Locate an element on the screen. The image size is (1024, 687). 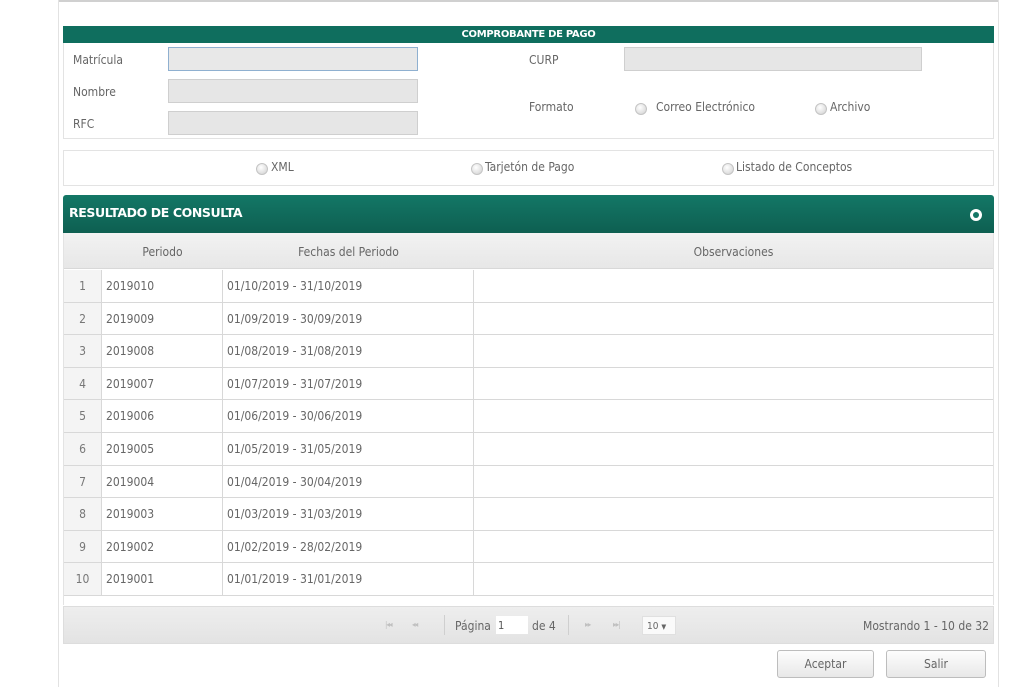
matricula-label: Matrícula is located at coordinates (98, 60).